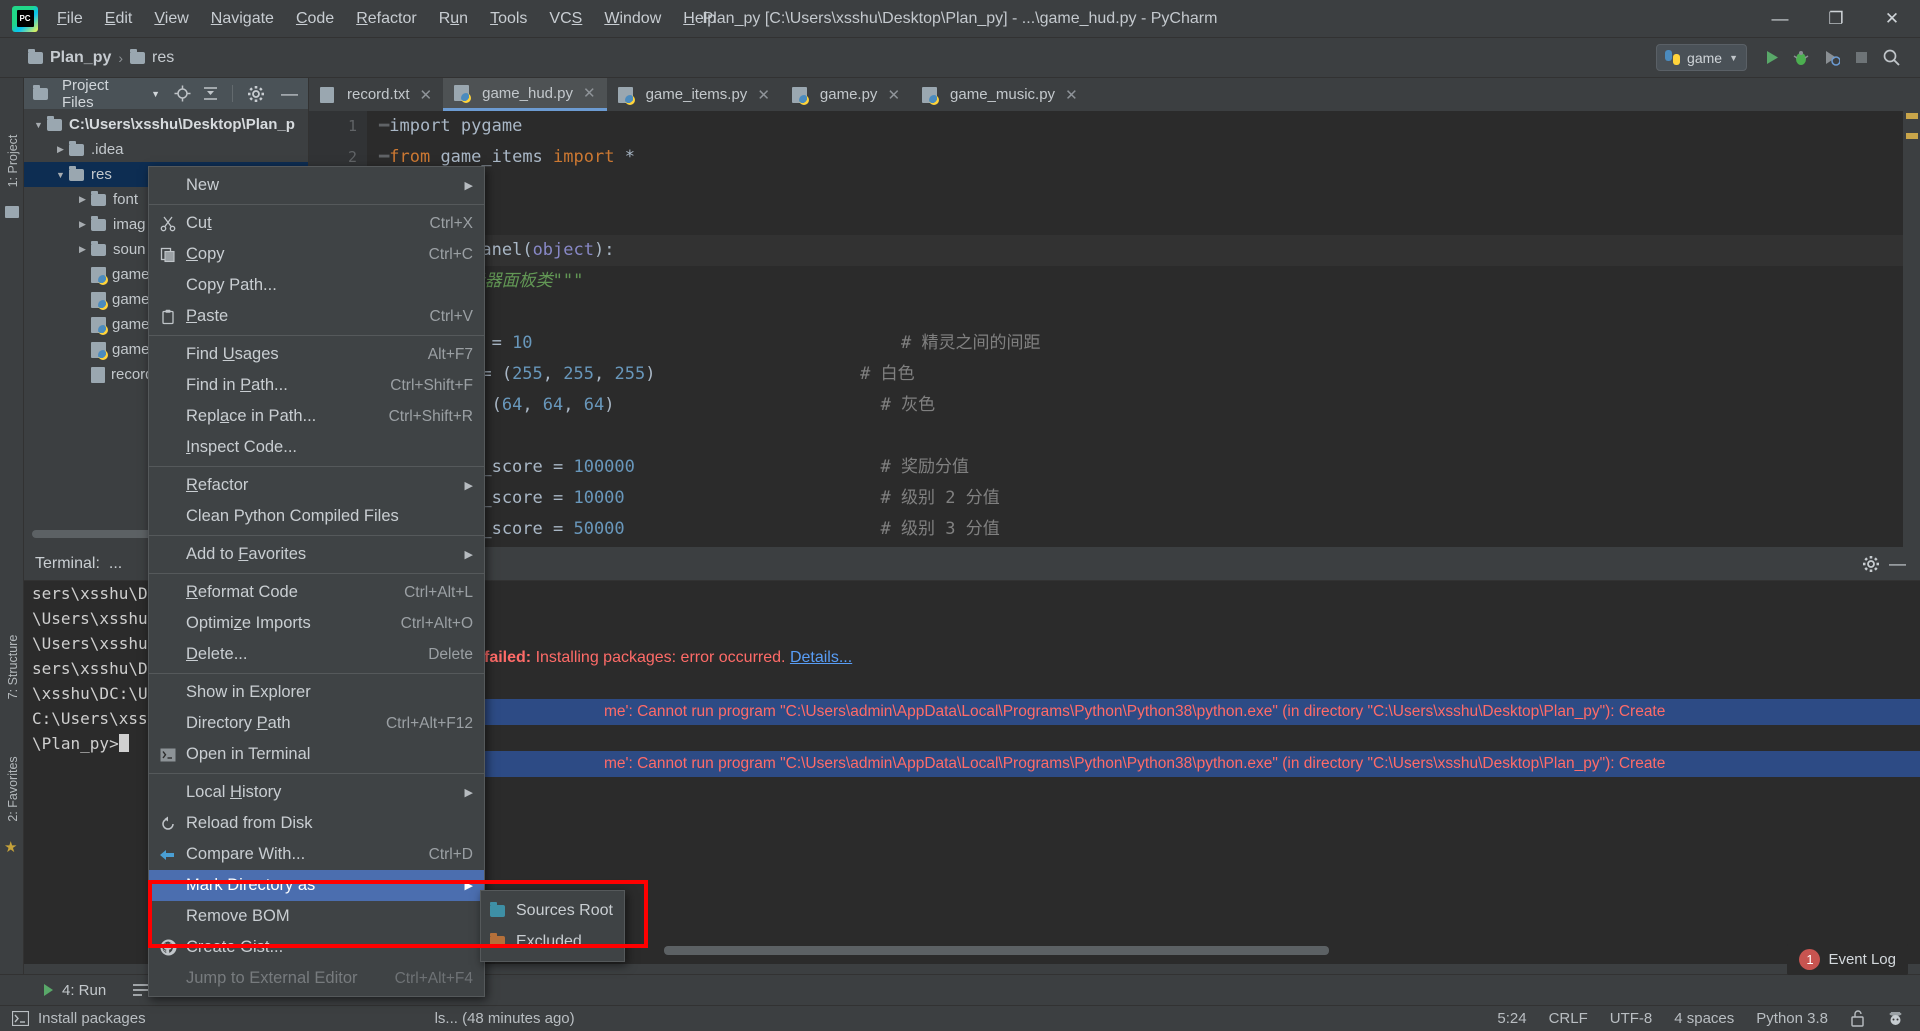 Image resolution: width=1920 pixels, height=1031 pixels. I want to click on menu-item-reformat-code: Reformat Code Ctrl+Alt+L, so click(316, 592).